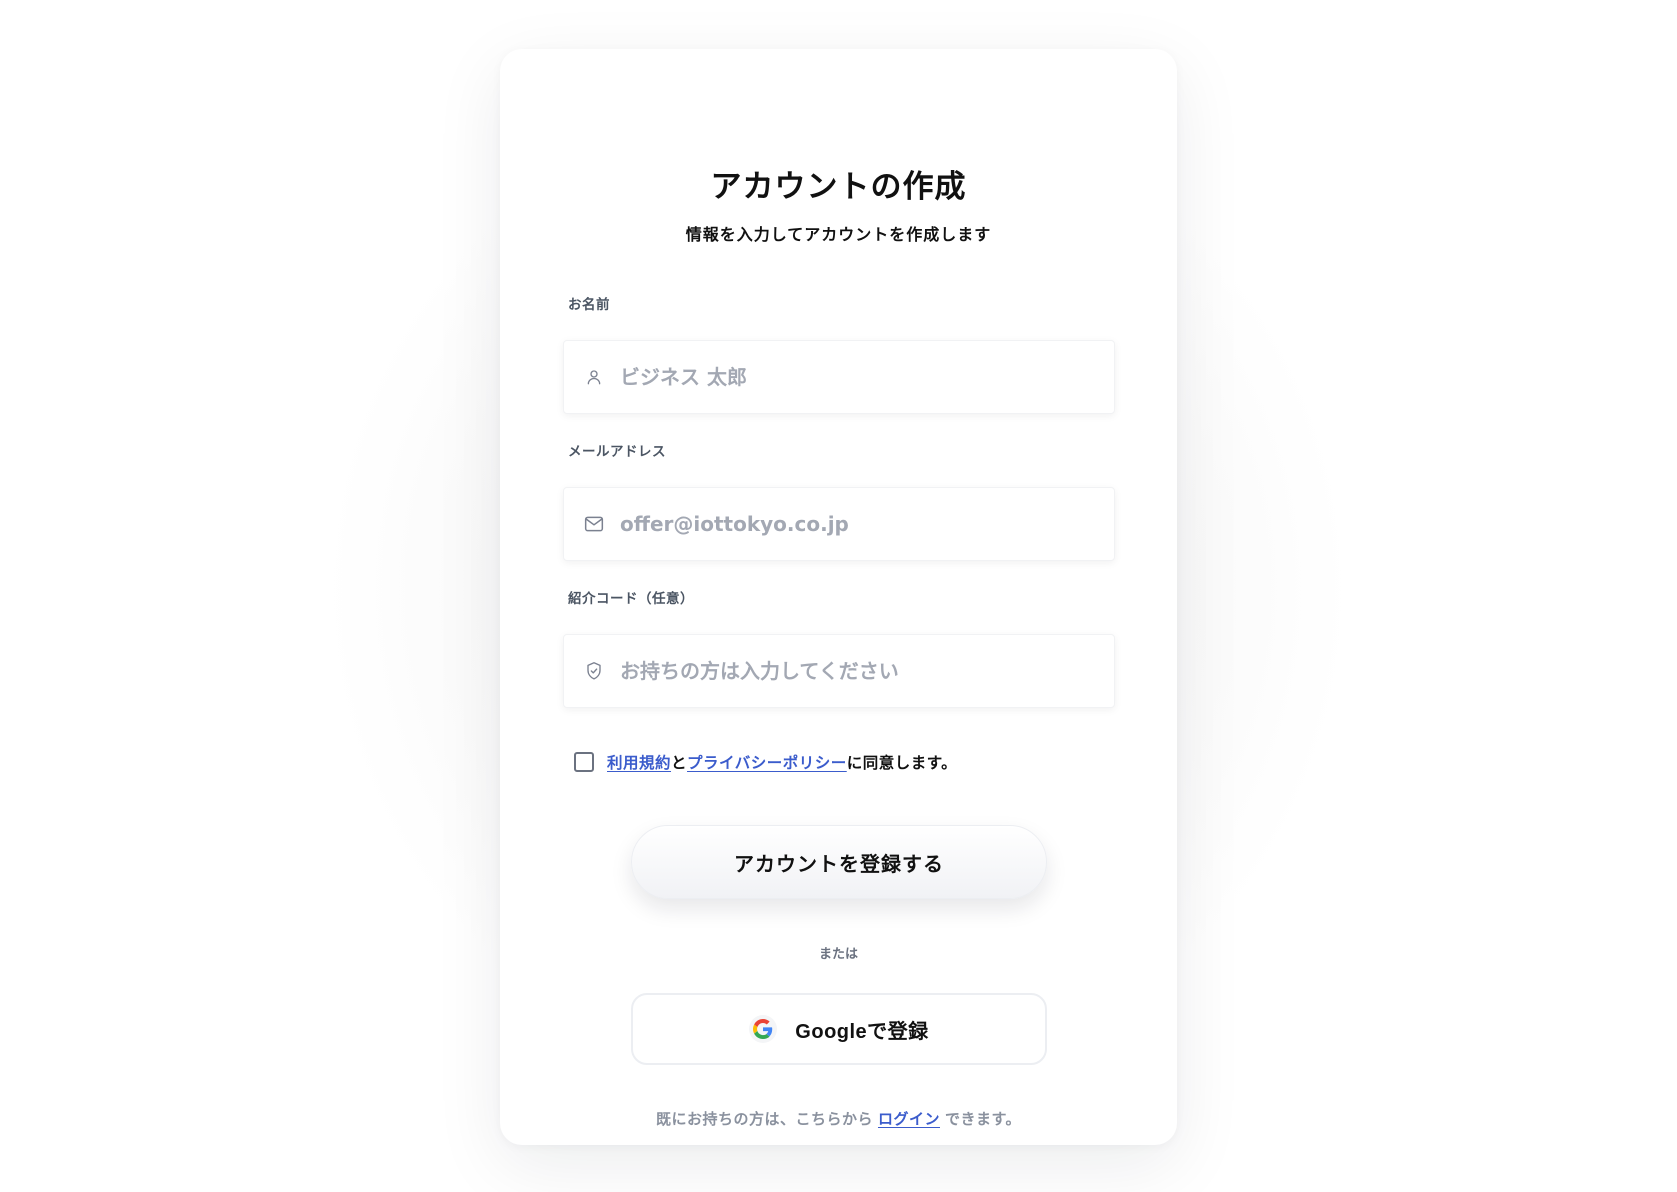 The height and width of the screenshot is (1192, 1677). What do you see at coordinates (838, 234) in the screenshot?
I see `page-subtitle: 情報を入力してアカウントを作成します` at bounding box center [838, 234].